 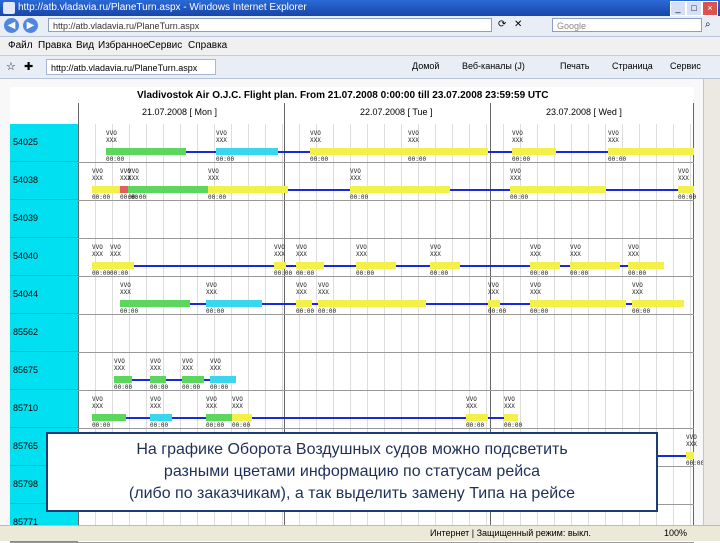 What do you see at coordinates (26, 142) in the screenshot?
I see `registration-label: 54025` at bounding box center [26, 142].